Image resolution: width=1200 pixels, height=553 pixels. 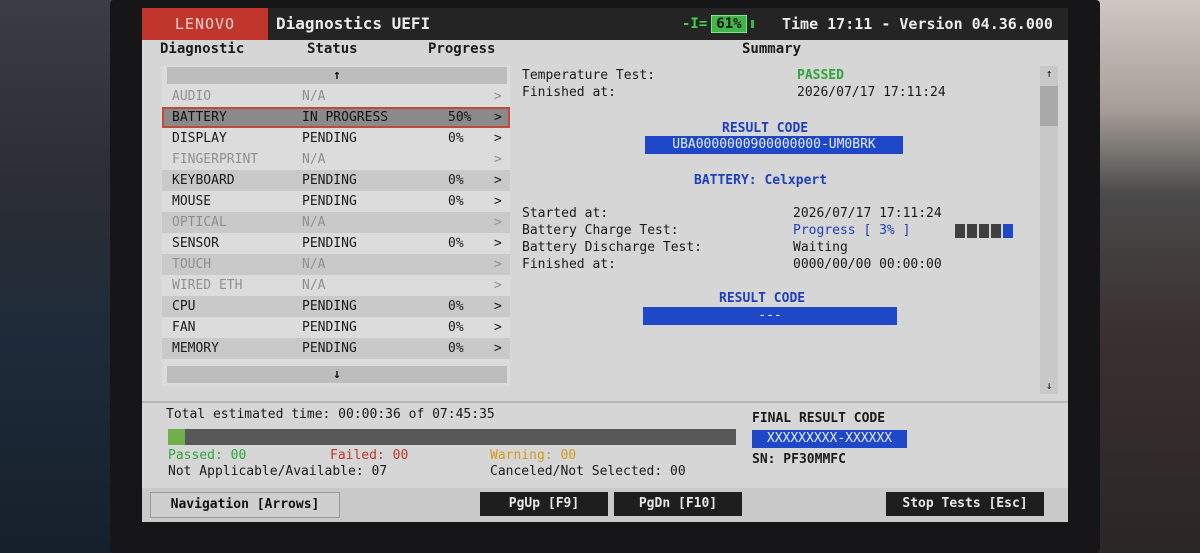 I want to click on item-name: KEYBOARD, so click(x=203, y=180).